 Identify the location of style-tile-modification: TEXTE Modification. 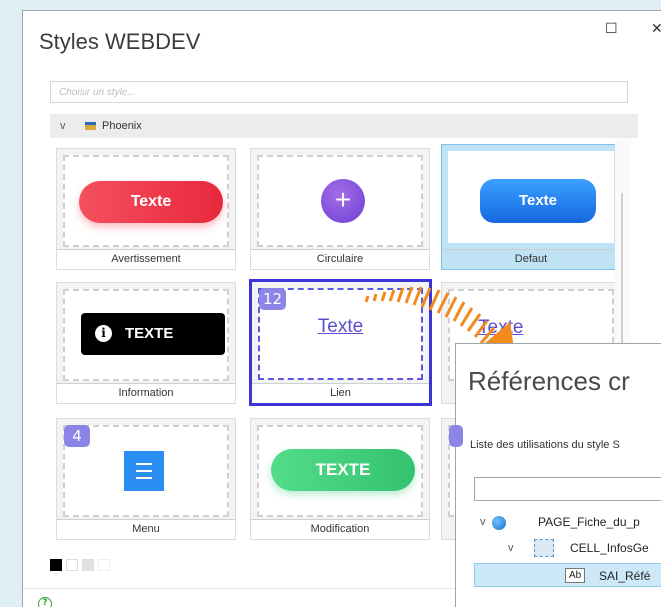
(340, 479).